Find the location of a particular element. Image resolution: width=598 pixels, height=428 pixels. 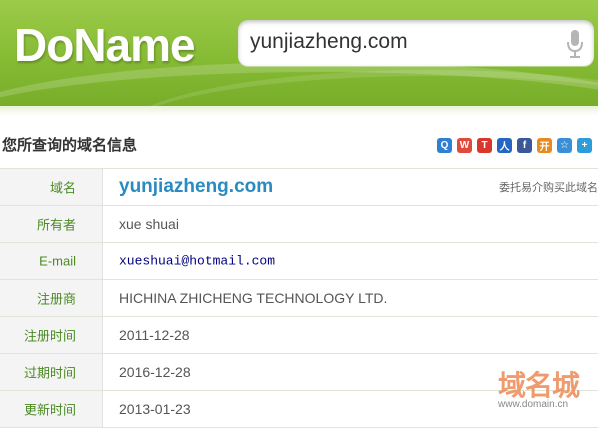

registration-date-value: 2011-12-28 is located at coordinates (154, 335).